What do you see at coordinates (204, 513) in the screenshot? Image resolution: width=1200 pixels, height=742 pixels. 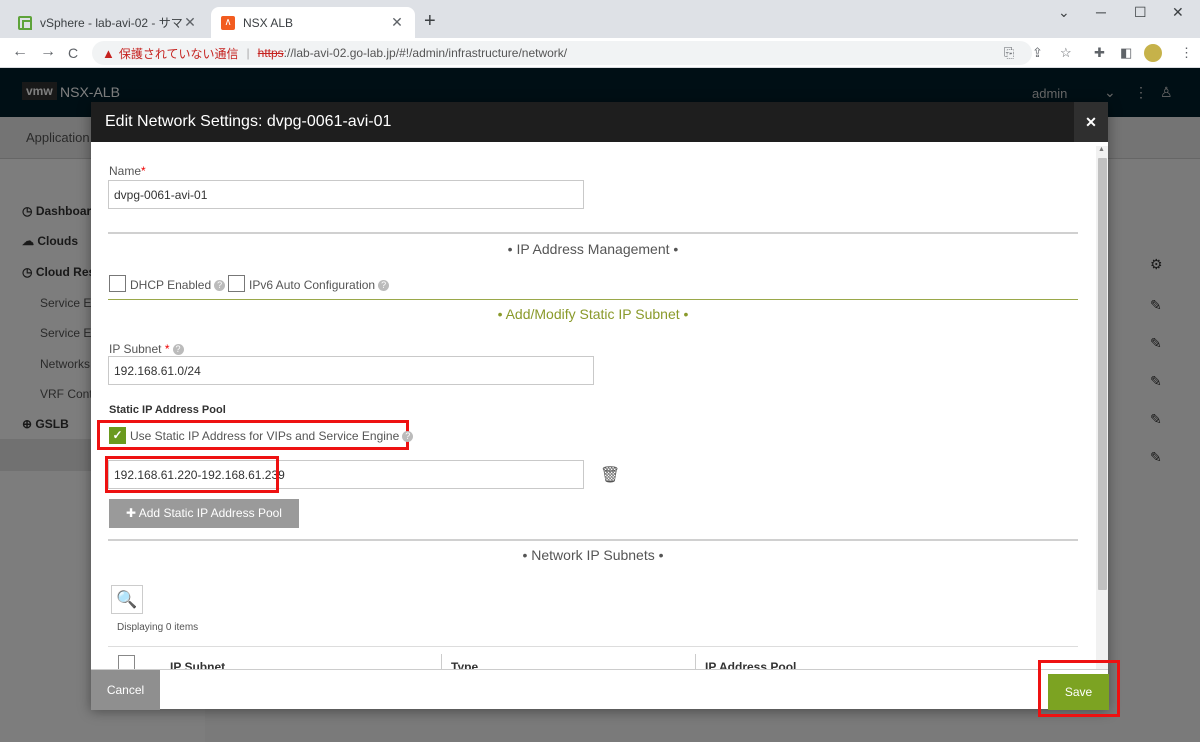 I see `add-static-pool-button: ✚ Add Static IP Address Pool` at bounding box center [204, 513].